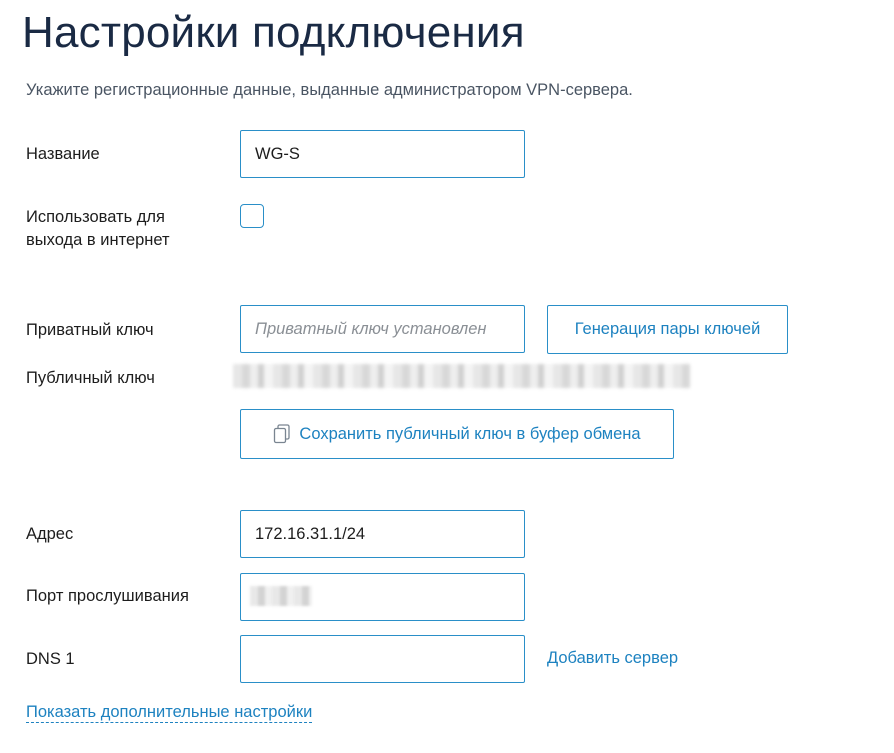 The height and width of the screenshot is (753, 894). I want to click on advanced-settings-link: Показать дополнительные настройки, so click(169, 713).